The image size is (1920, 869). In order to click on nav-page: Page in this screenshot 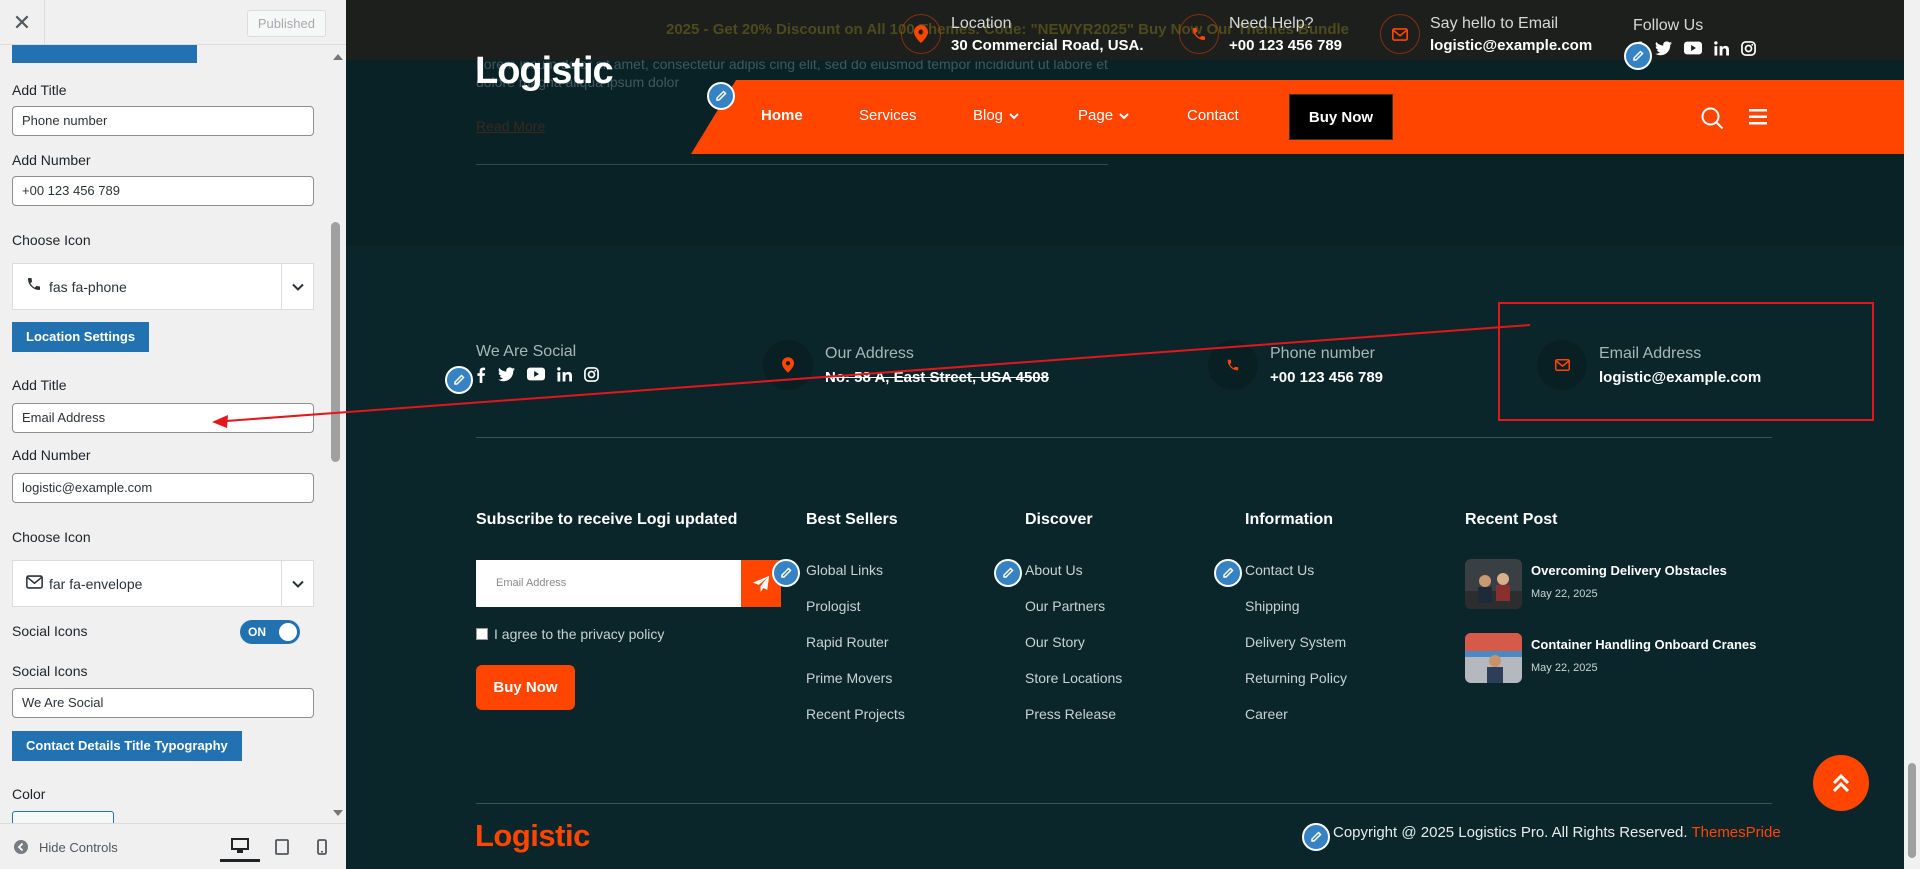, I will do `click(1104, 115)`.